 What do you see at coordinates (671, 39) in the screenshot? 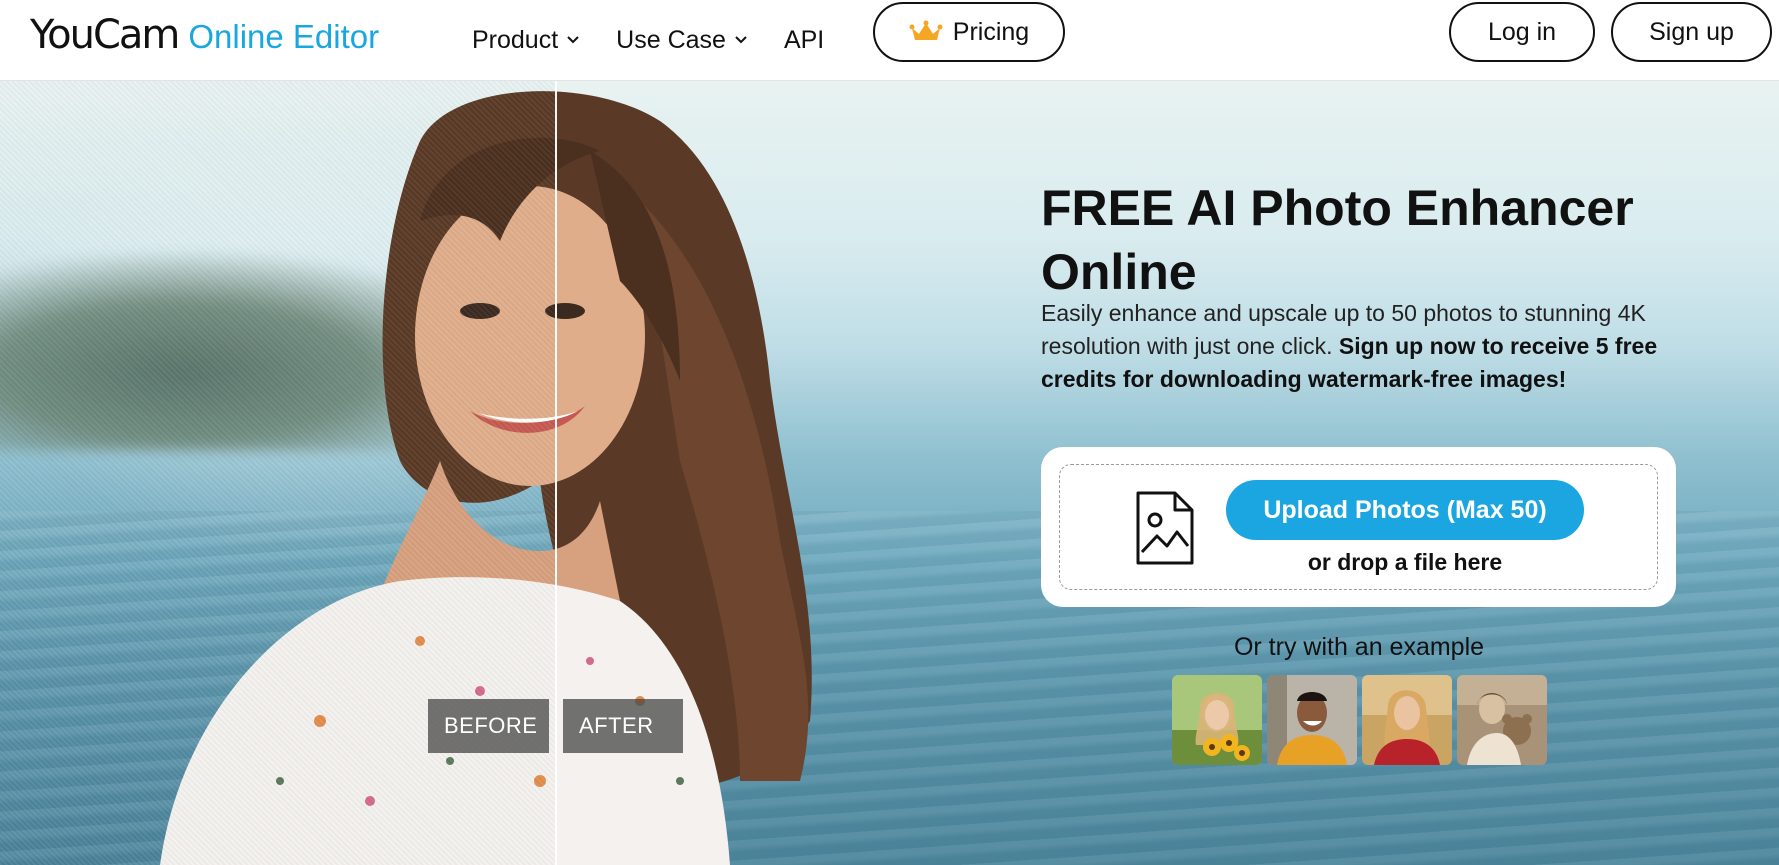
I see `nav-use-case-label: Use Case` at bounding box center [671, 39].